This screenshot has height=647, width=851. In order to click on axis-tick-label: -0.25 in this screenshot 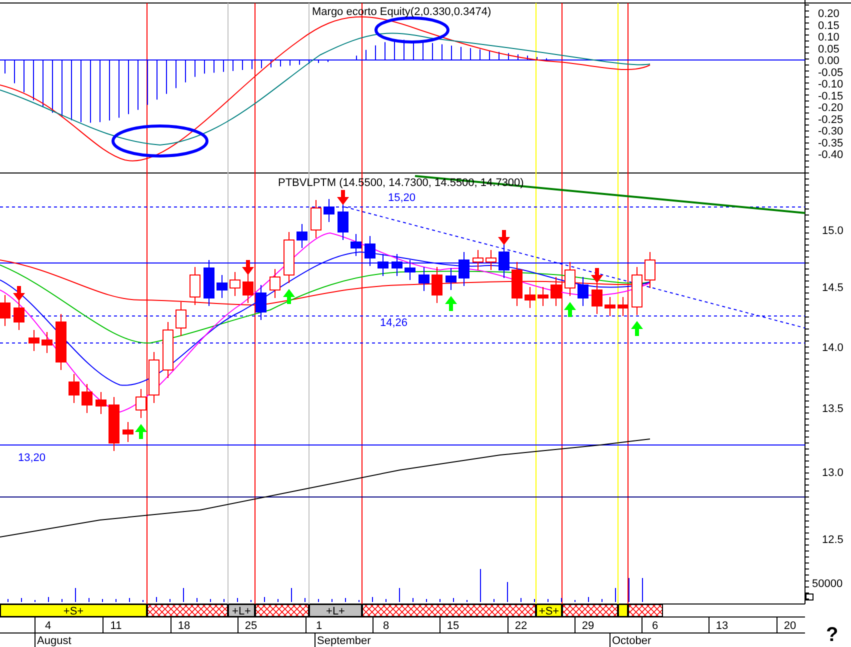, I will do `click(831, 120)`.